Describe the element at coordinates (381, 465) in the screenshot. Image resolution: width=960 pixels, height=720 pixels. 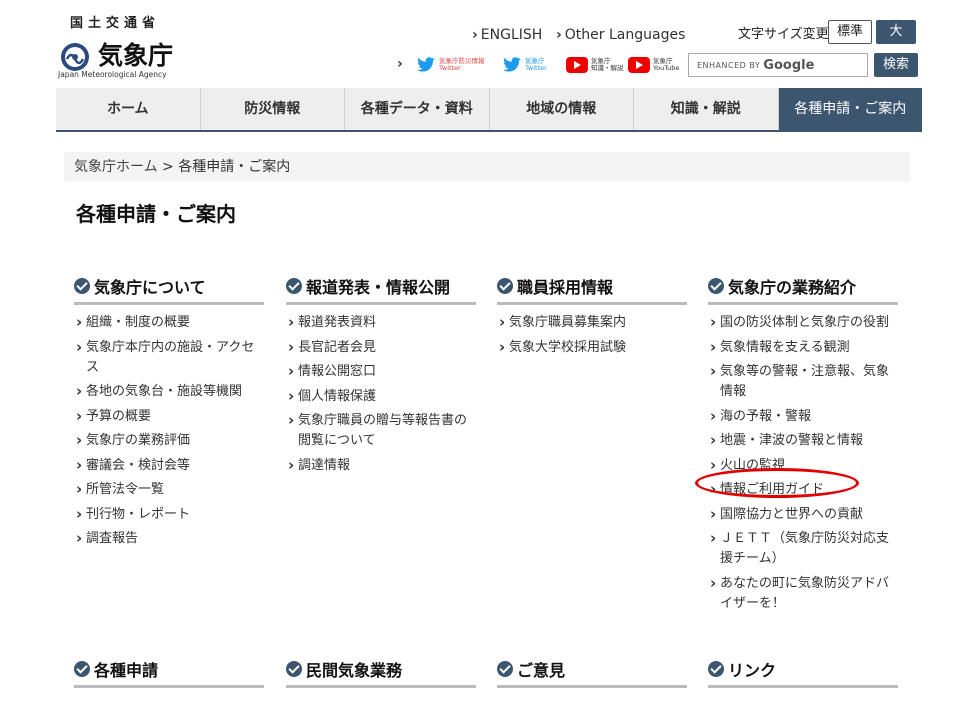
I see `list-item: 調達情報` at that location.